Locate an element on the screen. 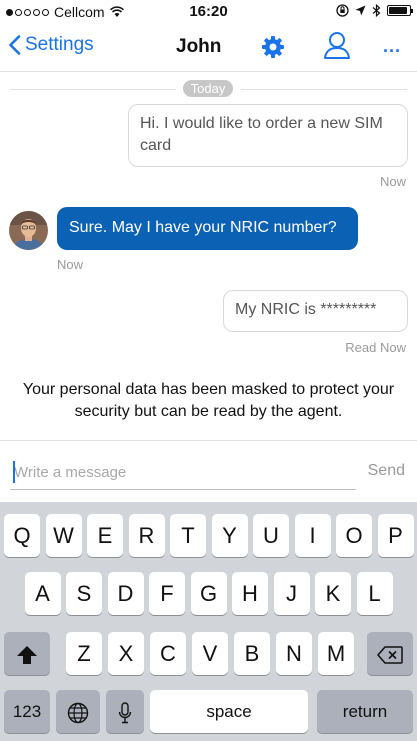 This screenshot has height=741, width=417. keyboard-key: K is located at coordinates (333, 593).